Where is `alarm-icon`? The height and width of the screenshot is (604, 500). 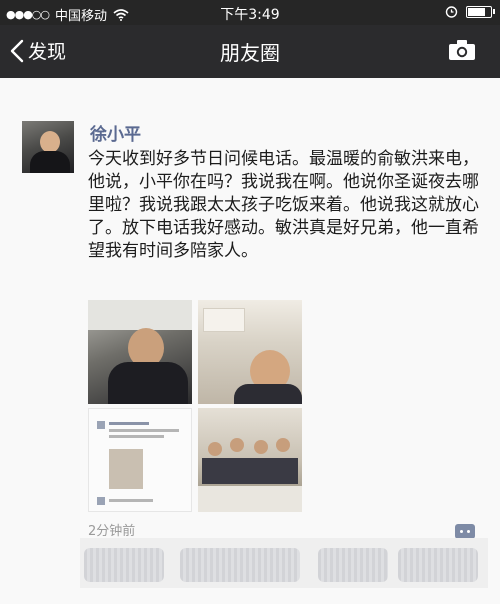 alarm-icon is located at coordinates (451, 12).